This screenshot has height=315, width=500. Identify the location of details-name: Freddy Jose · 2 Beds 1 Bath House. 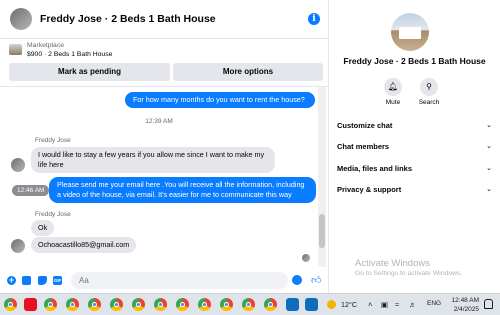
(414, 61).